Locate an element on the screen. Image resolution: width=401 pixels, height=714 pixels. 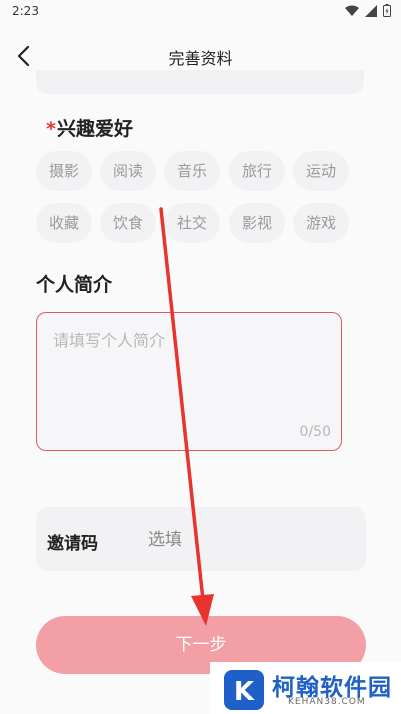
invite-code-row: 邀请码 is located at coordinates (201, 539).